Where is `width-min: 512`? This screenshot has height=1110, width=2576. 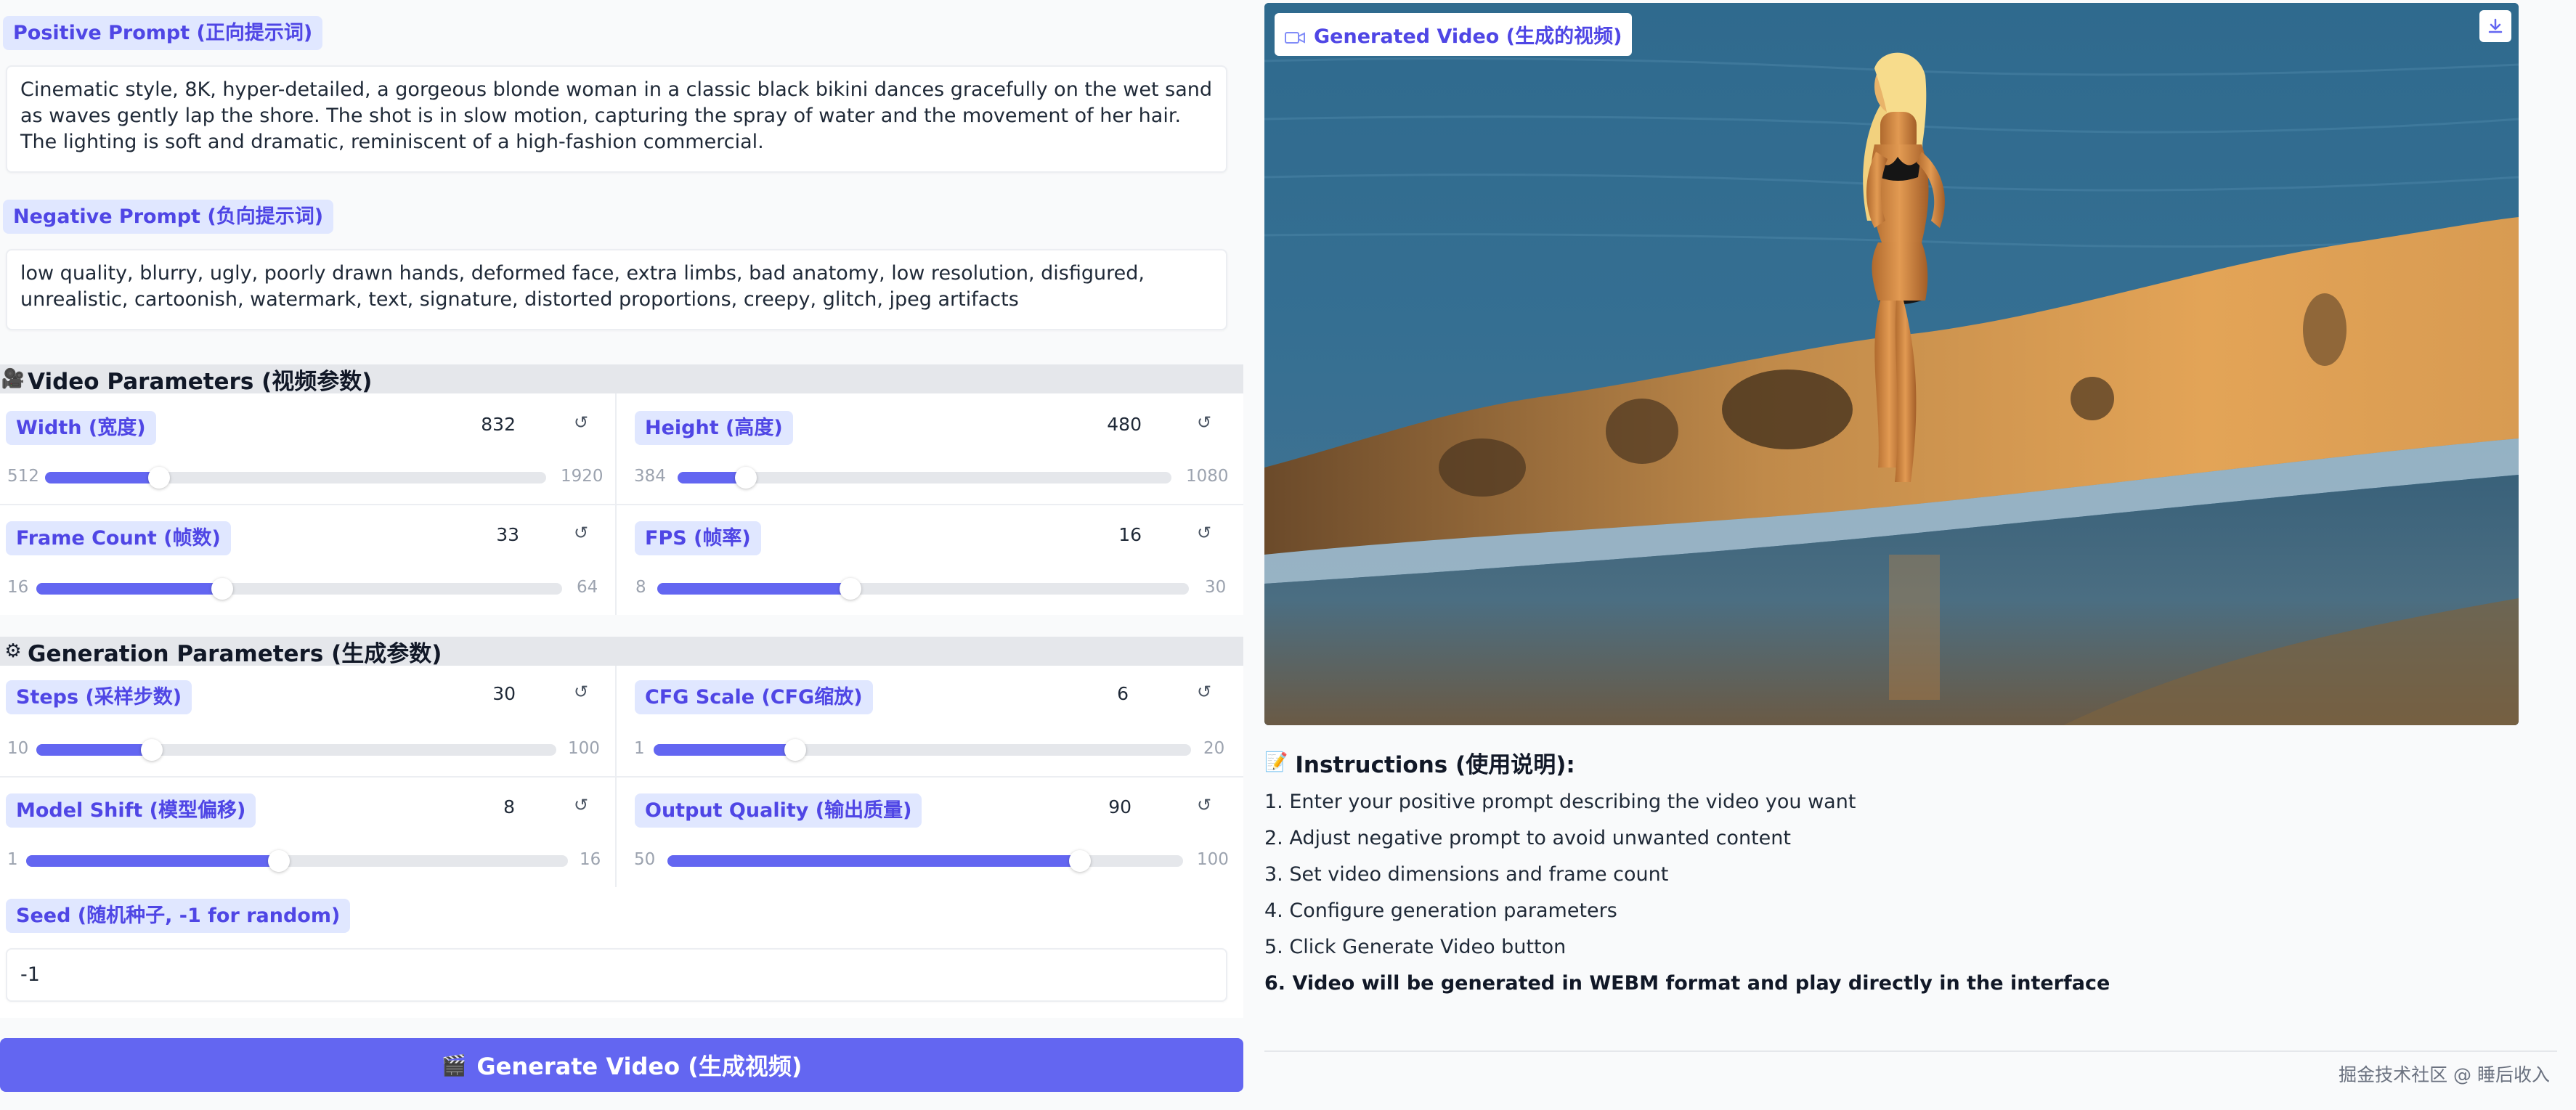 width-min: 512 is located at coordinates (23, 476).